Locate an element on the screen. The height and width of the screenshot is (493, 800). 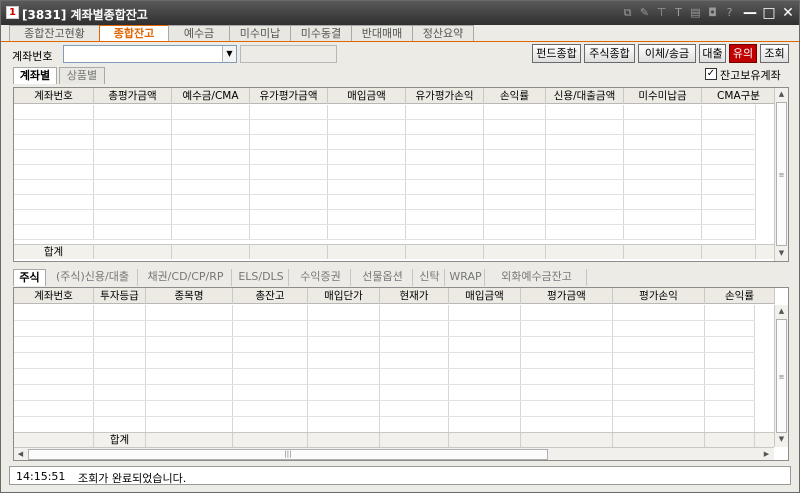
tab-unpaid: 미수미납 is located at coordinates (260, 33).